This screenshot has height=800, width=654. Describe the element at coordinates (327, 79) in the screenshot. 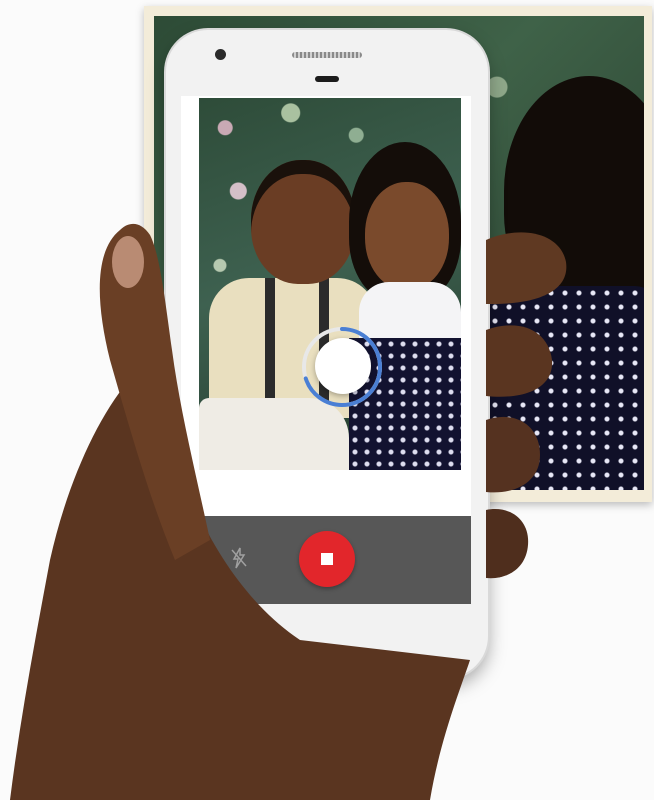

I see `proximity-sensor` at that location.